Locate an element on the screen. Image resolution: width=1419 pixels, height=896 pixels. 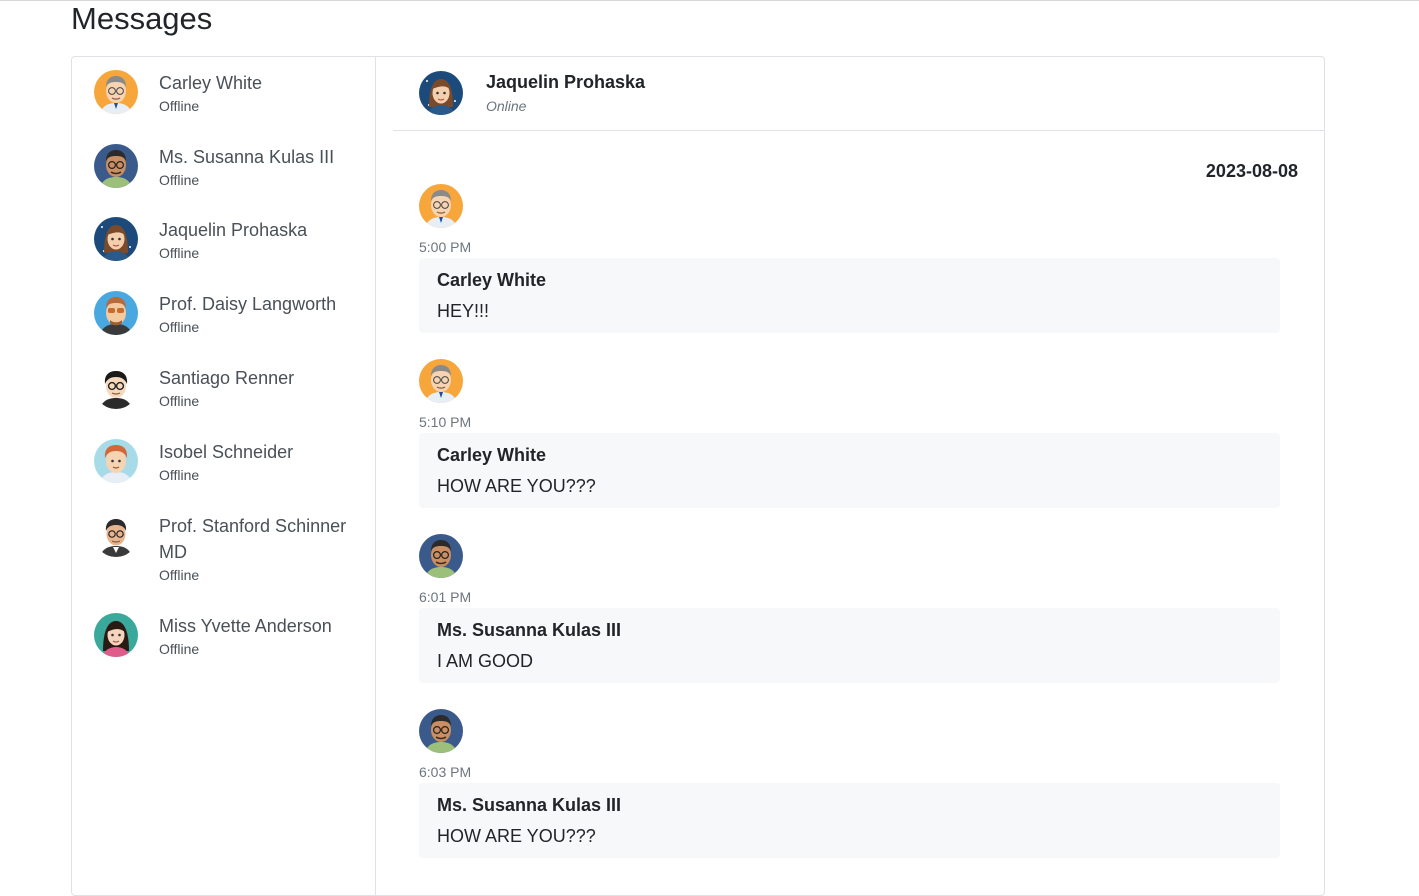
contact-item: Jaquelin Prohaska Offline is located at coordinates (229, 232).